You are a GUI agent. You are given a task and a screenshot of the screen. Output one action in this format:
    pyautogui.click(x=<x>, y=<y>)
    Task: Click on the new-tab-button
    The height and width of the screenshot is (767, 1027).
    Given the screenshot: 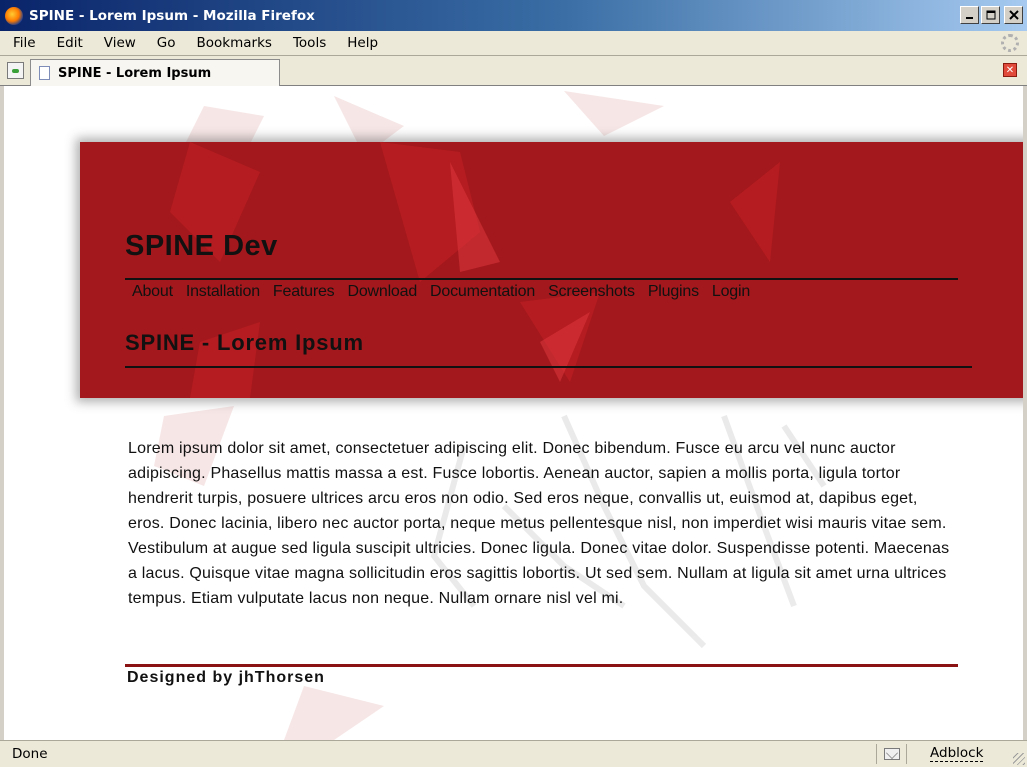 What is the action you would take?
    pyautogui.click(x=15, y=70)
    